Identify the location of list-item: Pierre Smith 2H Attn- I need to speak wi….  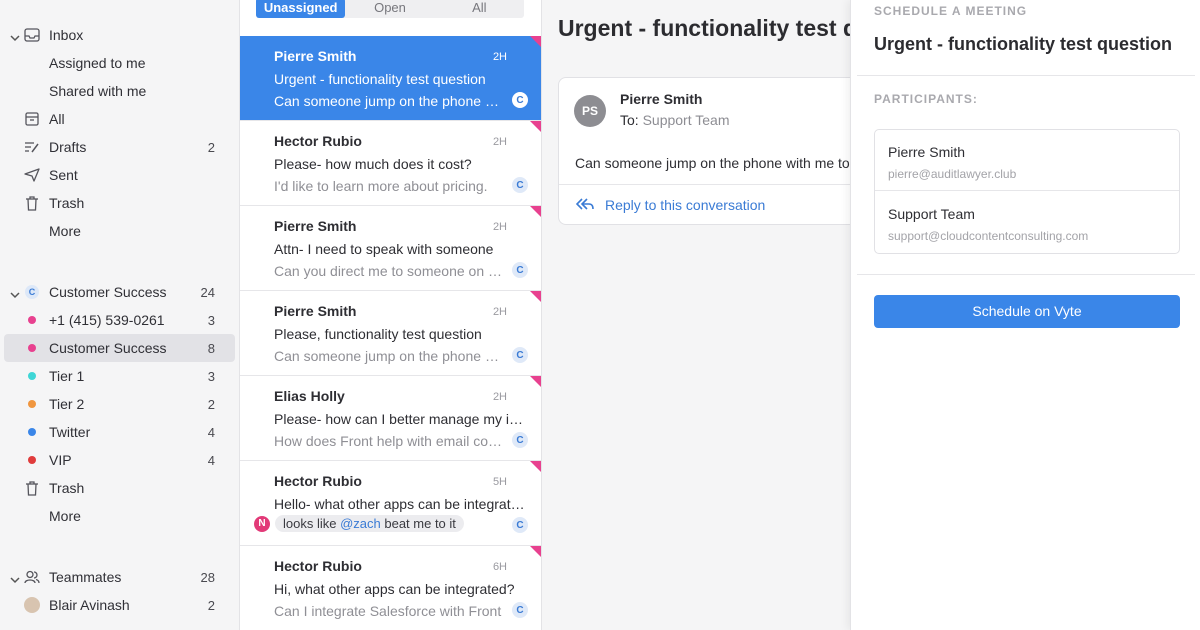
(390, 248).